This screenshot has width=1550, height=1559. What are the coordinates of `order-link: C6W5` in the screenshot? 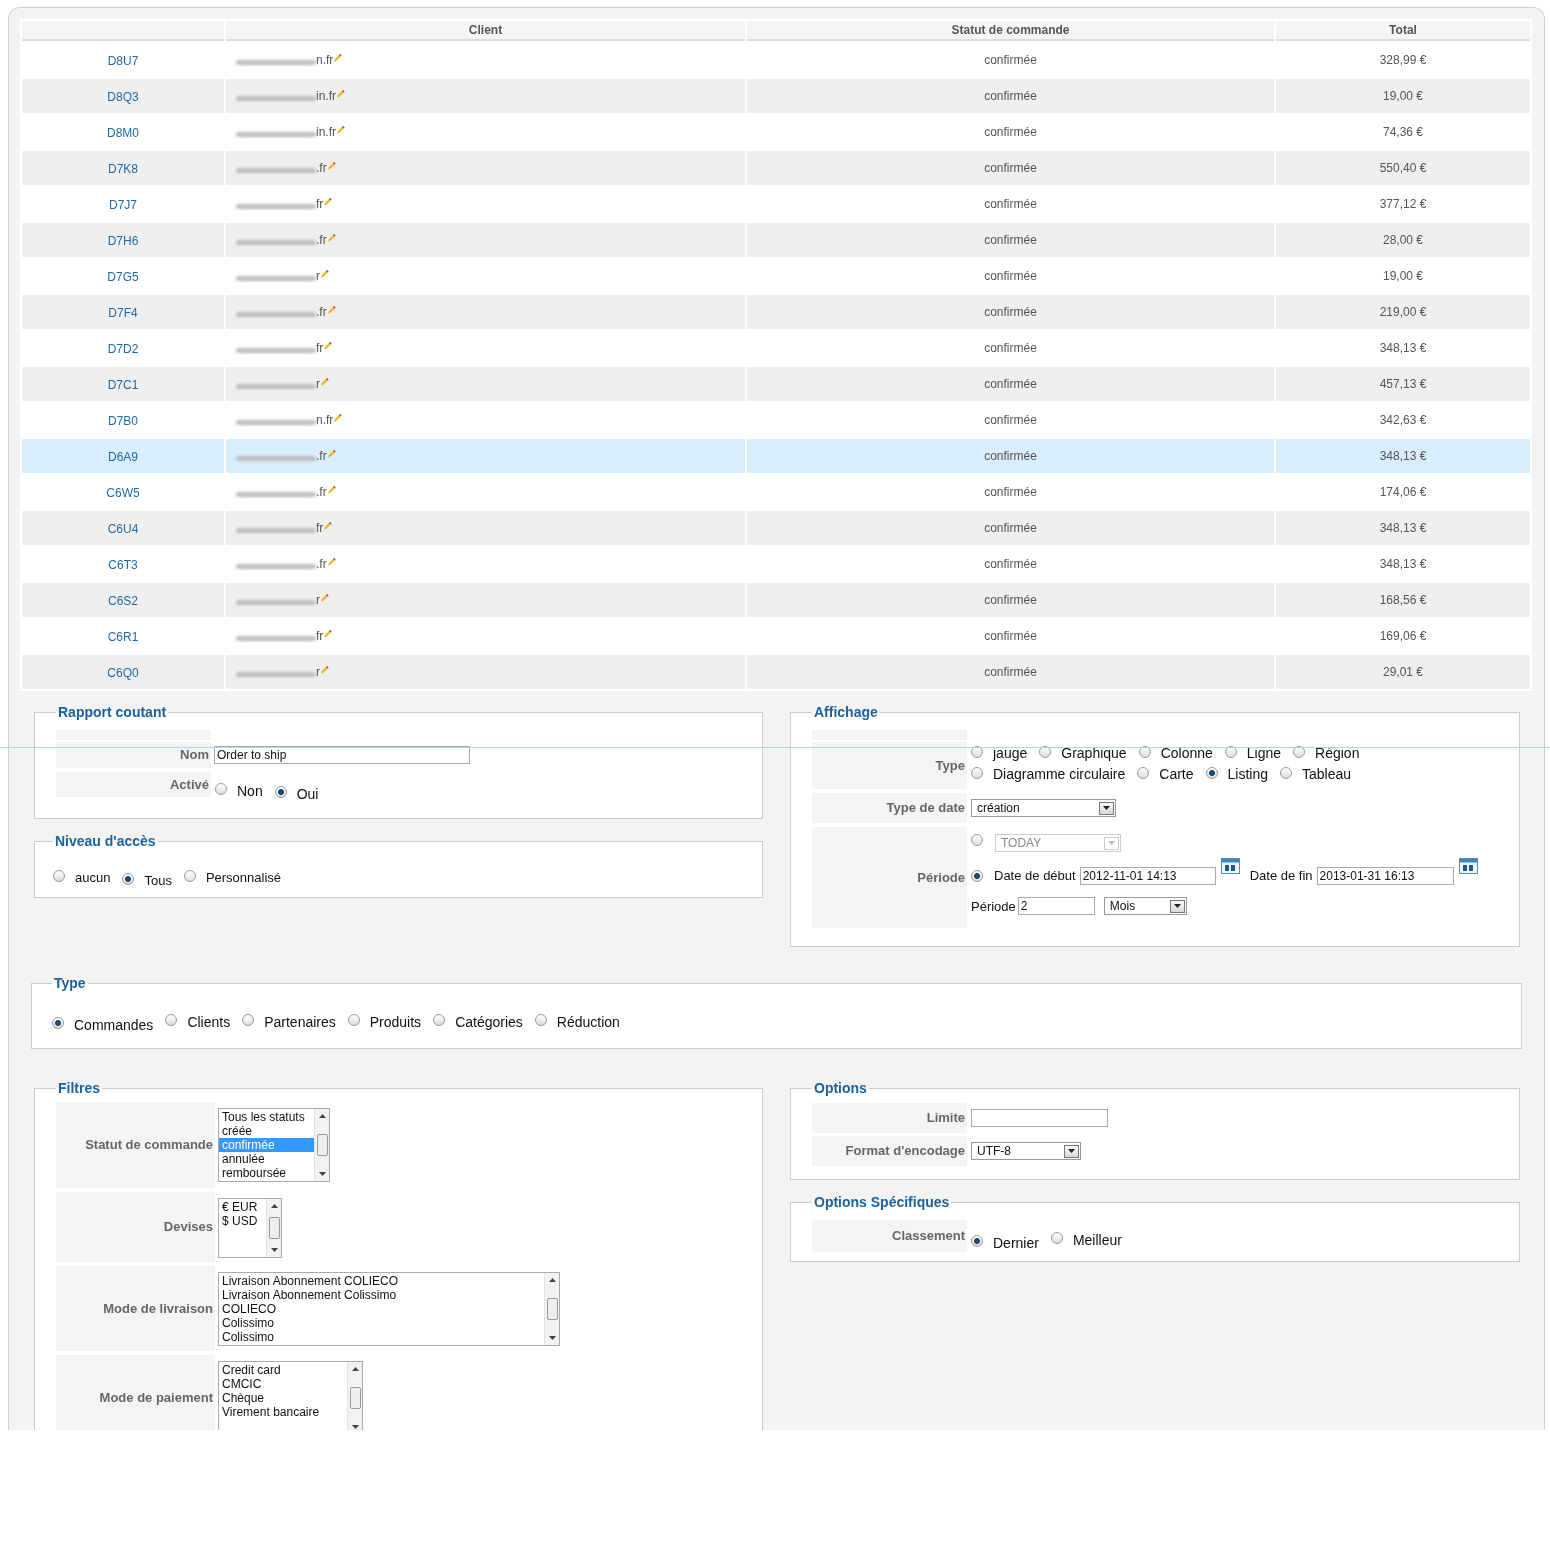 It's located at (123, 493).